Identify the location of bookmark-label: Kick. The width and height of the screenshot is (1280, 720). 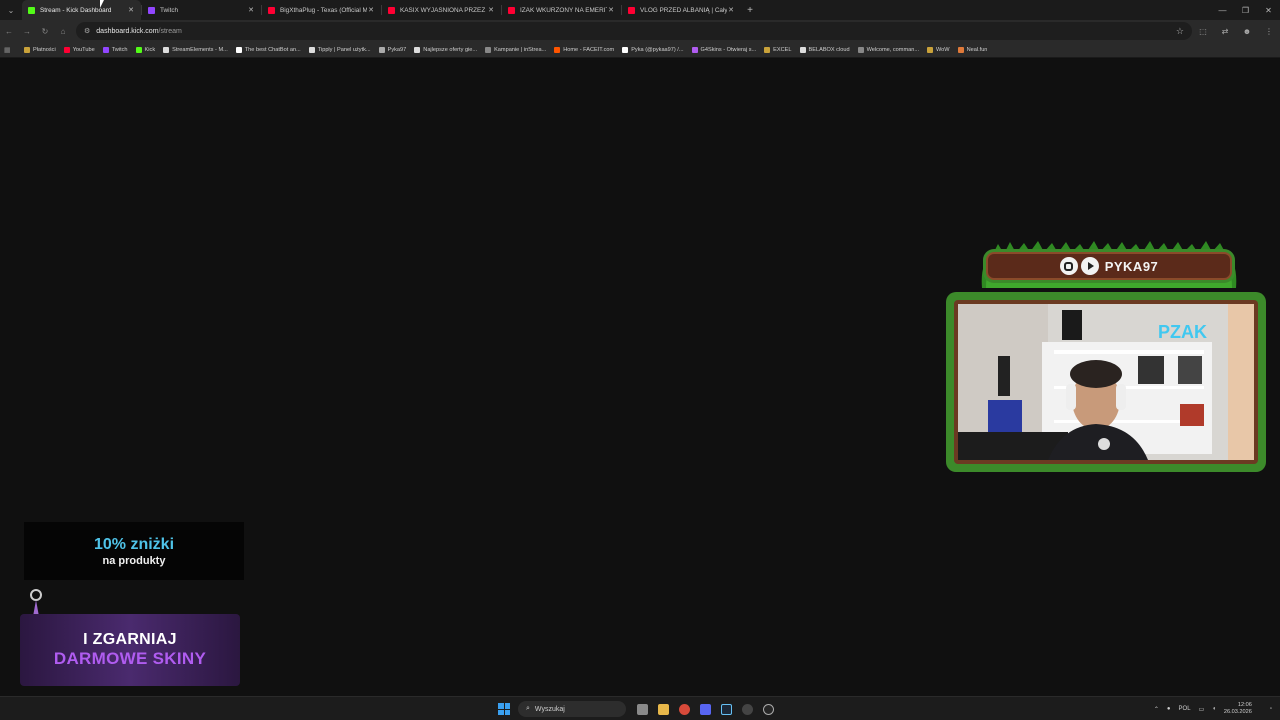
(150, 49).